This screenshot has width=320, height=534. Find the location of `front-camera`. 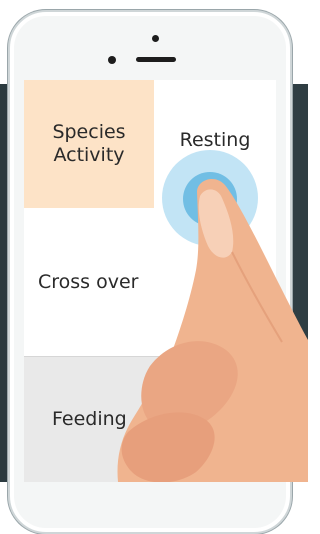

front-camera is located at coordinates (112, 60).